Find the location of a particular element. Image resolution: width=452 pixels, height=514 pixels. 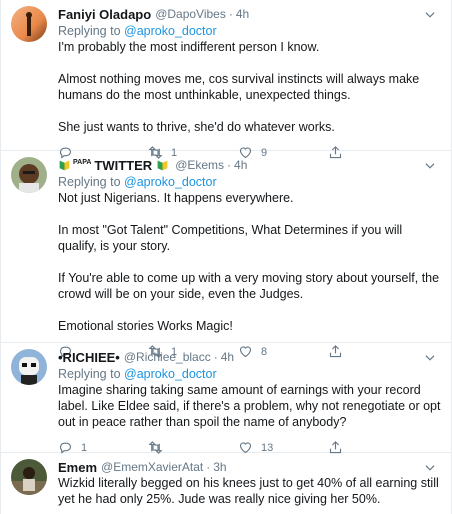

reply-count: 1 is located at coordinates (84, 447).